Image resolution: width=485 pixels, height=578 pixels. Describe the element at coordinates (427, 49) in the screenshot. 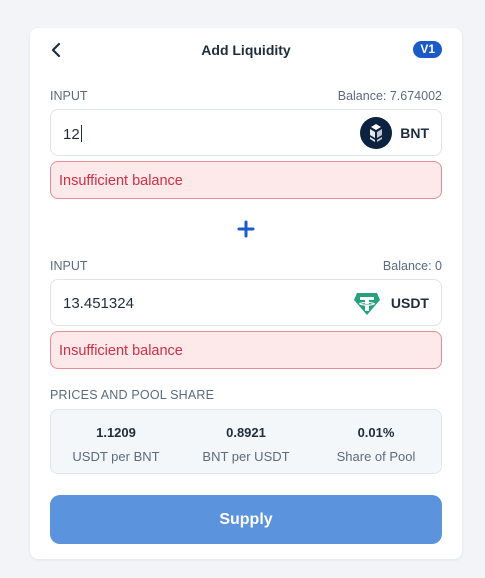

I see `version-badge: V1` at that location.